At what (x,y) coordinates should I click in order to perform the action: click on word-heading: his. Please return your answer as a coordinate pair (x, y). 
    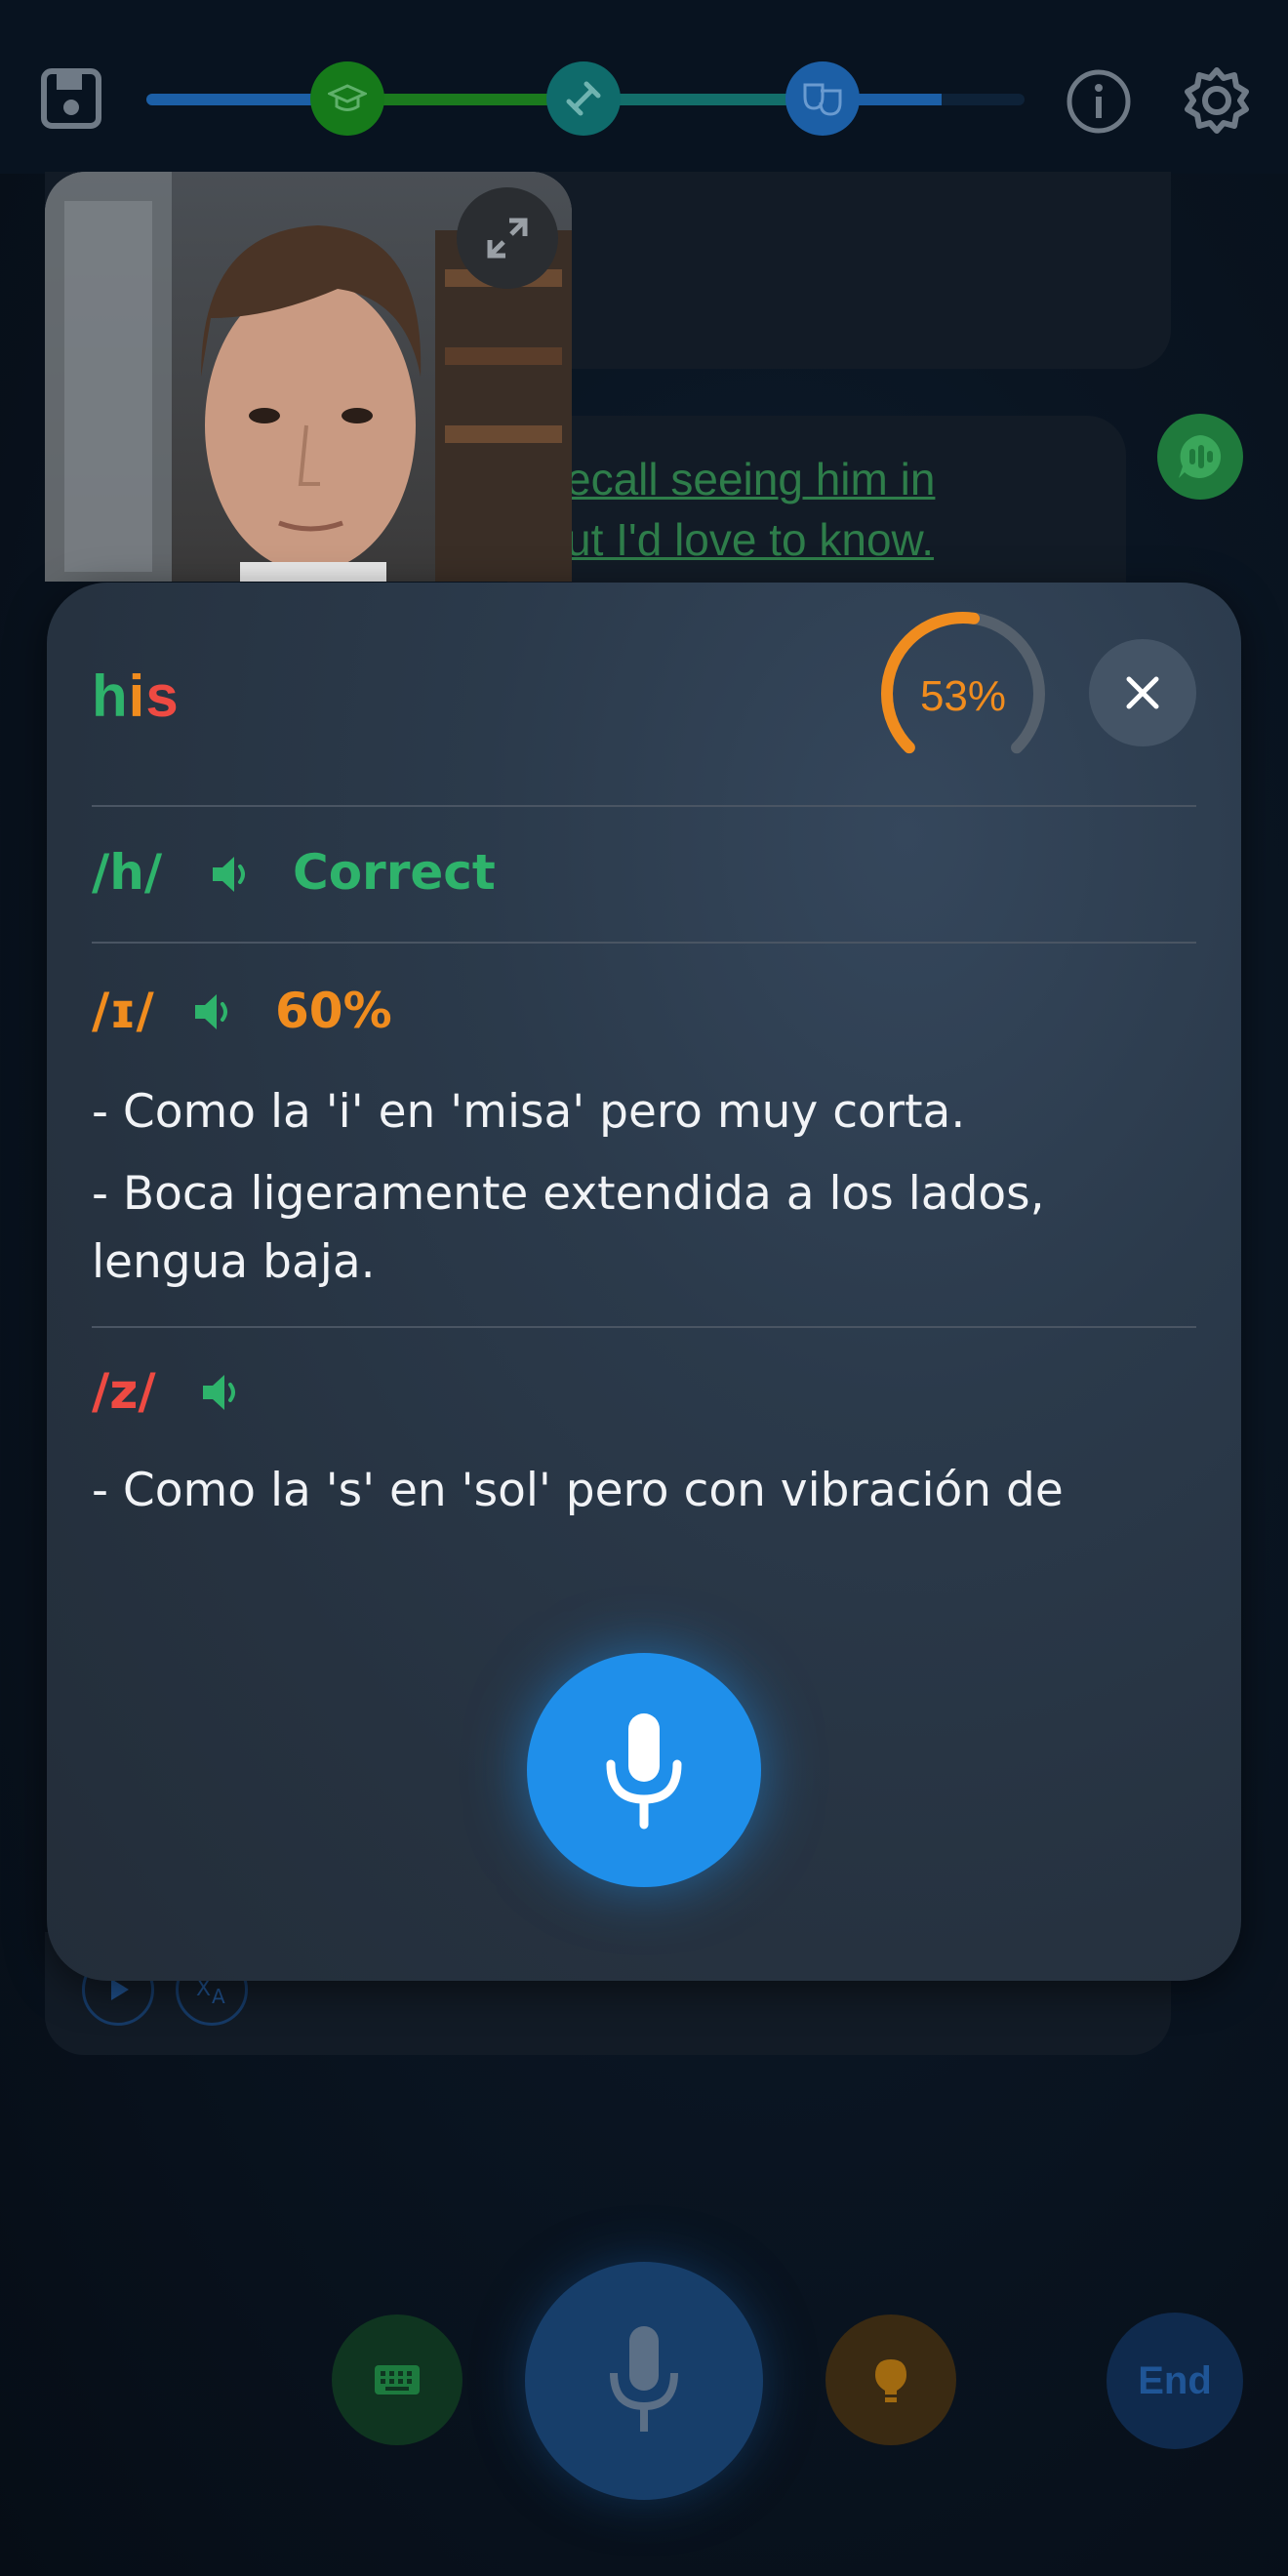
    Looking at the image, I should click on (136, 696).